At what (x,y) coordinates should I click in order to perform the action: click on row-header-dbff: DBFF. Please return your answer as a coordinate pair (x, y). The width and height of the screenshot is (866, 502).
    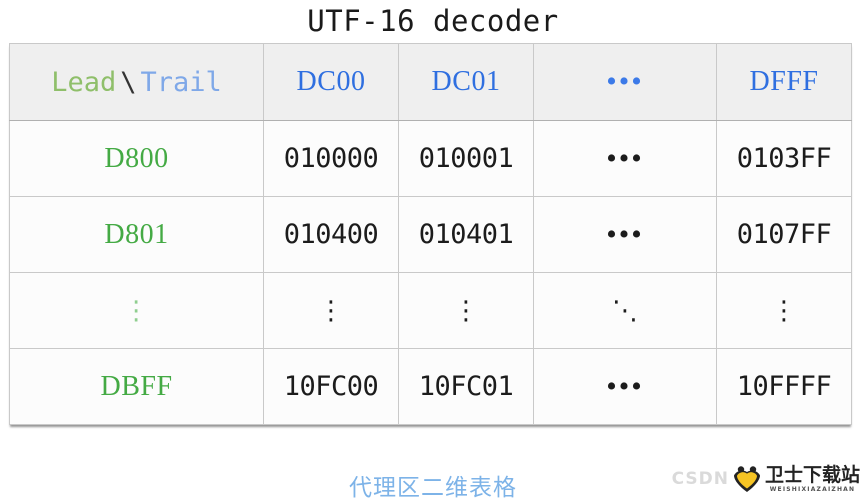
    Looking at the image, I should click on (136, 386).